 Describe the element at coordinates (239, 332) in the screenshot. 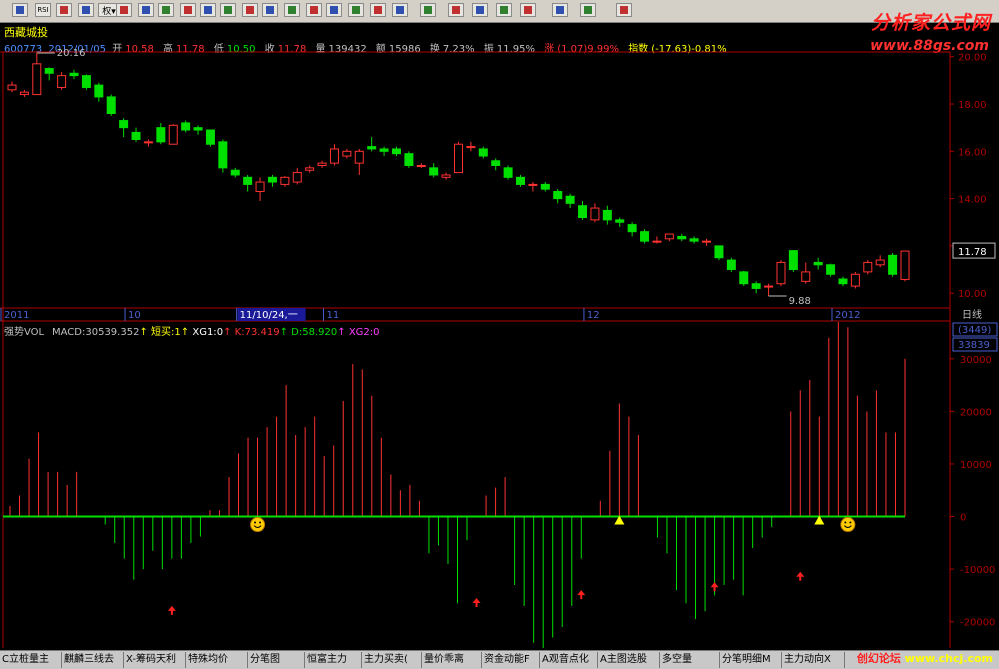

I see `k-label: K:` at that location.